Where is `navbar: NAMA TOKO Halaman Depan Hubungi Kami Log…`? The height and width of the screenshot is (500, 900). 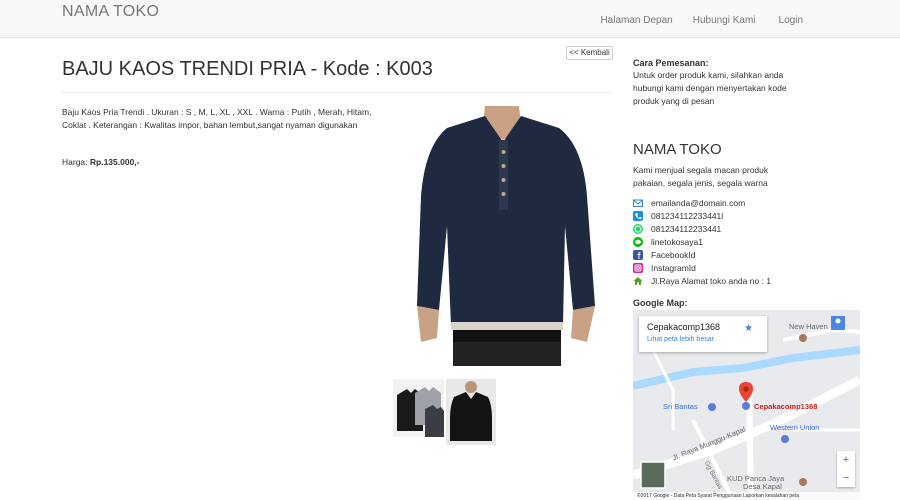 navbar: NAMA TOKO Halaman Depan Hubungi Kami Log… is located at coordinates (450, 19).